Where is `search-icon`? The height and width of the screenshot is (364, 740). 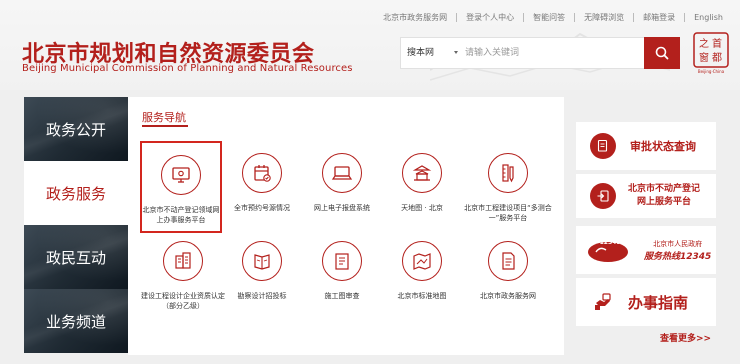
search-icon is located at coordinates (662, 53).